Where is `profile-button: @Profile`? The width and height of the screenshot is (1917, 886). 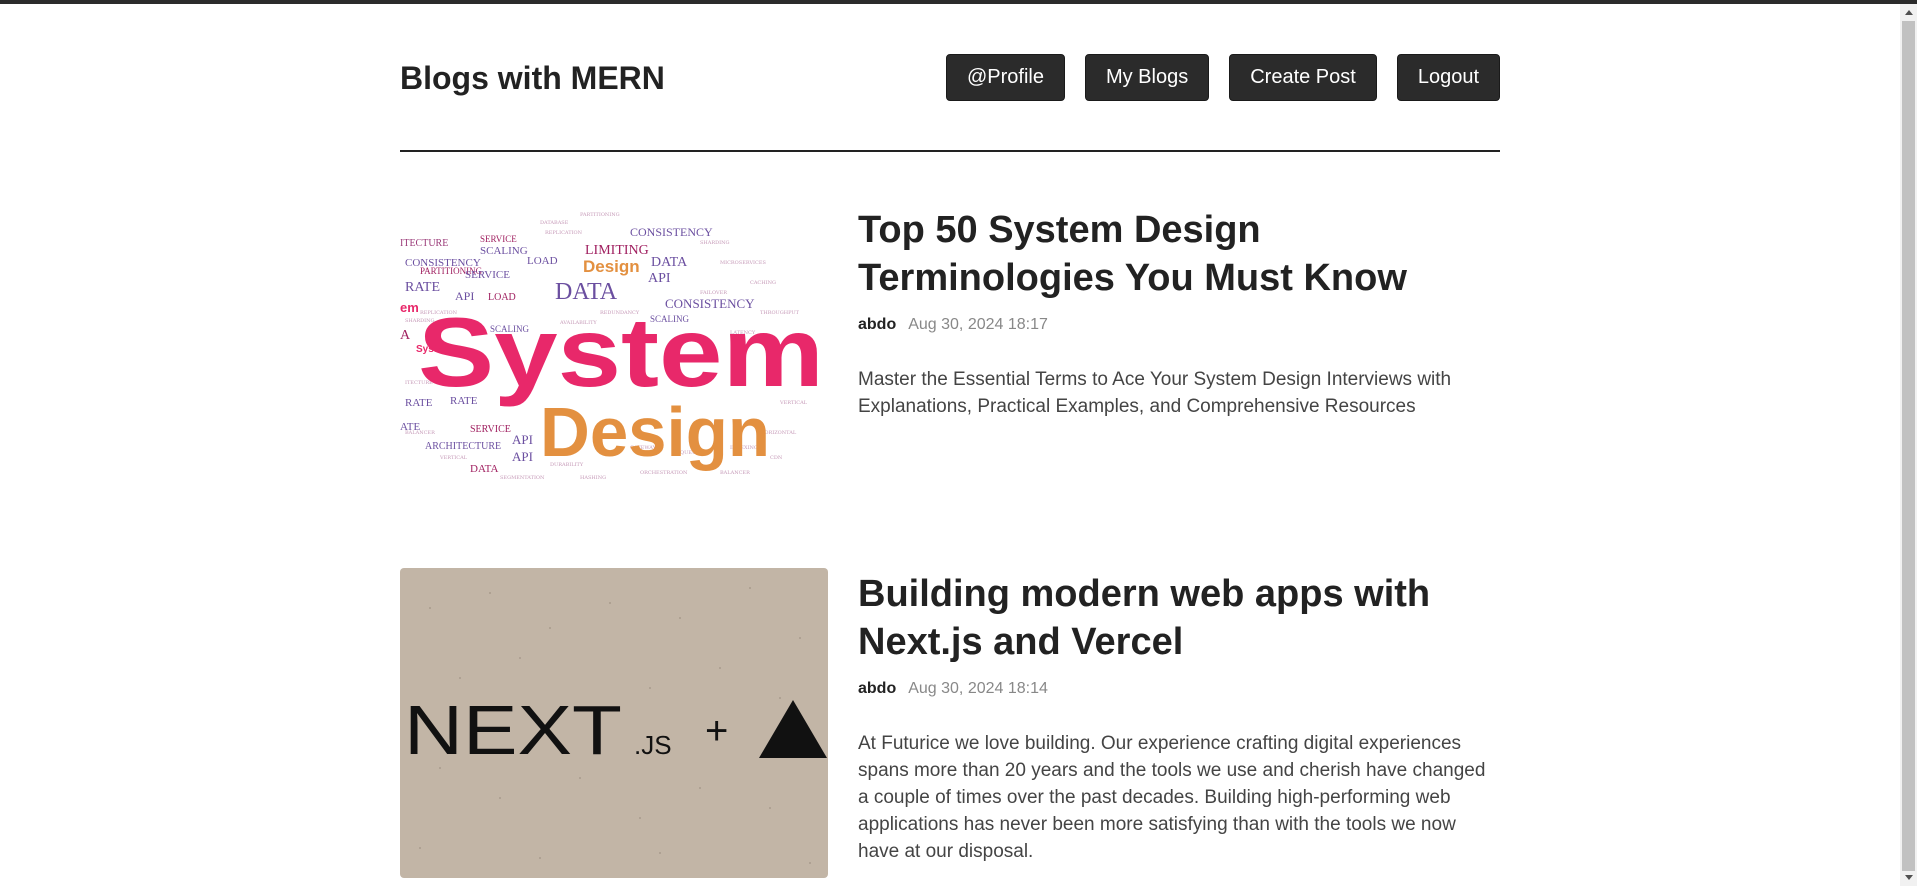 profile-button: @Profile is located at coordinates (1005, 77).